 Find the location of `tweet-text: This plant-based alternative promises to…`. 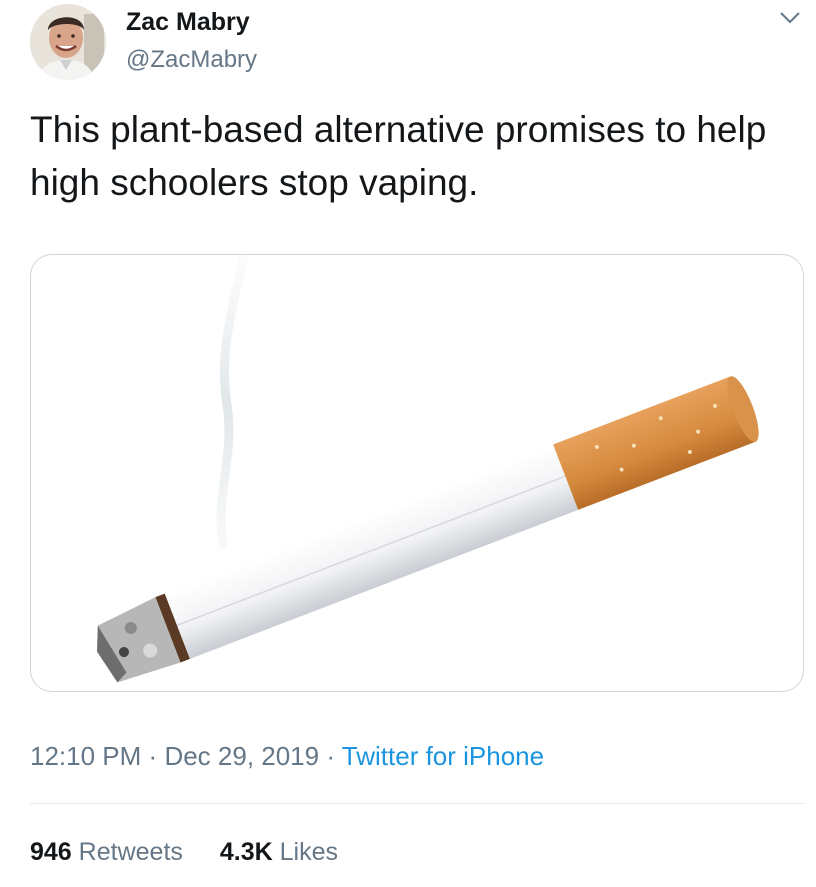

tweet-text: This plant-based alternative promises to… is located at coordinates (398, 156).